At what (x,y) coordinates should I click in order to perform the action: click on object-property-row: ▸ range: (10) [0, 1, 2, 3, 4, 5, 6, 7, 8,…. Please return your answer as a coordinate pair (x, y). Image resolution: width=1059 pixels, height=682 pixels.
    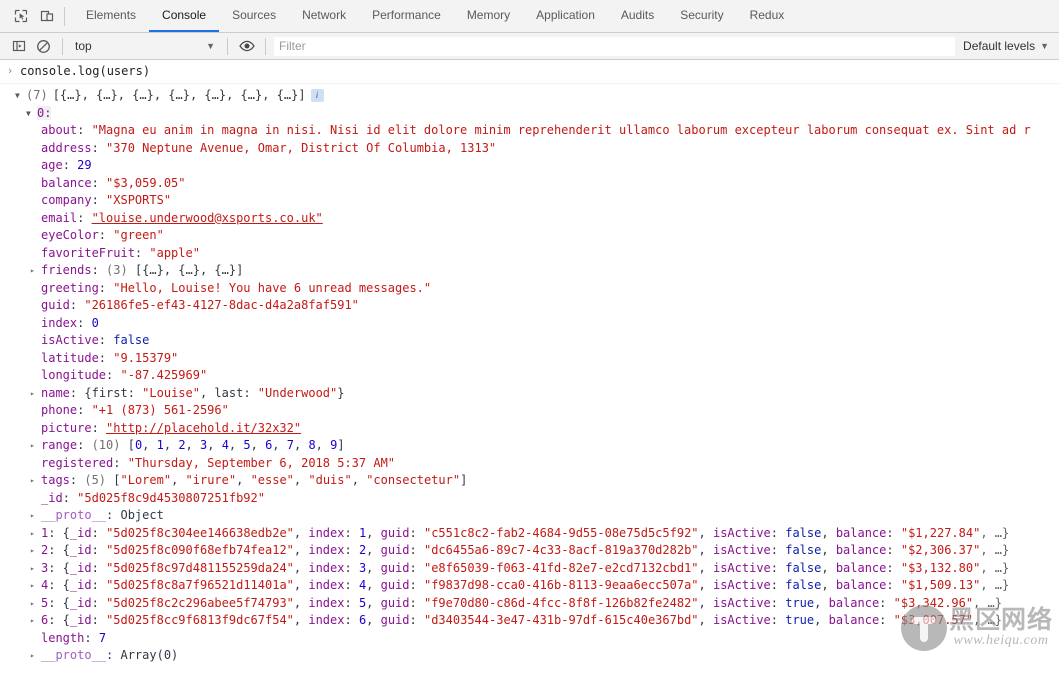
    Looking at the image, I should click on (529, 446).